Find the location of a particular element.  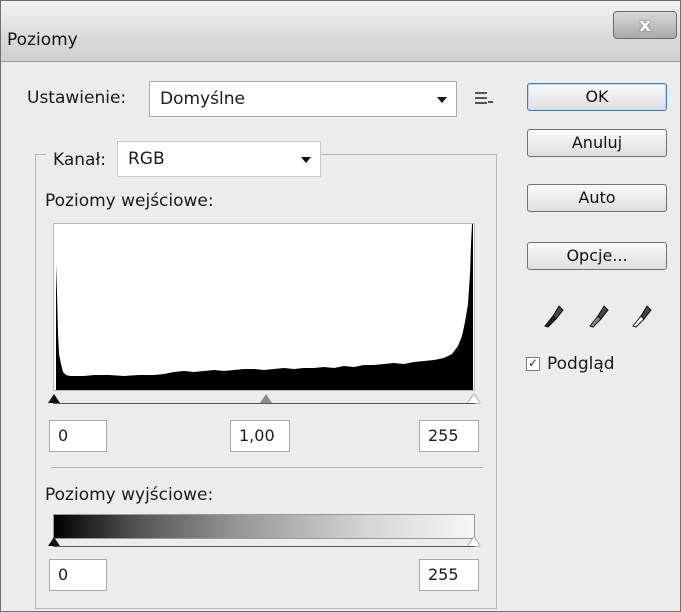

preset-value: Domyślne is located at coordinates (202, 99).